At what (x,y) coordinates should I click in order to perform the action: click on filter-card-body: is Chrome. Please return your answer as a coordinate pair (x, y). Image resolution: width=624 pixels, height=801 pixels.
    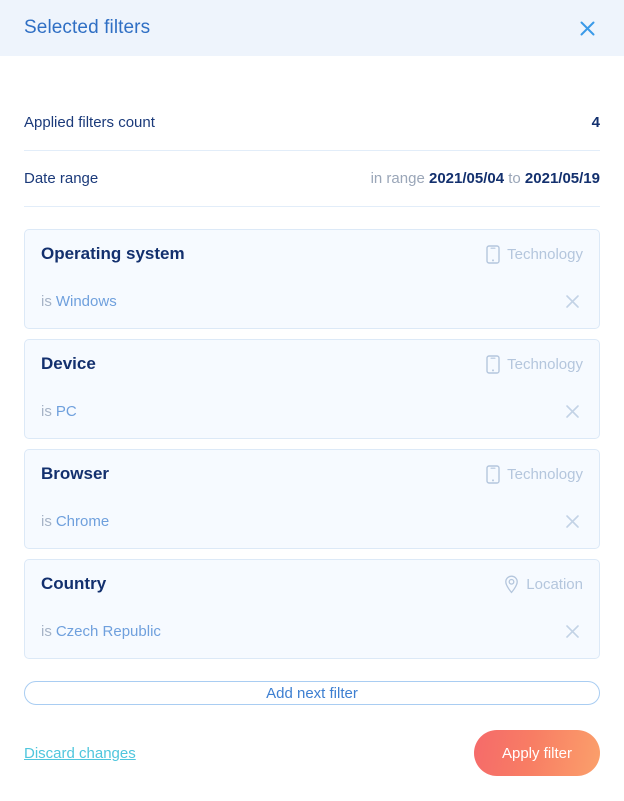
    Looking at the image, I should click on (312, 523).